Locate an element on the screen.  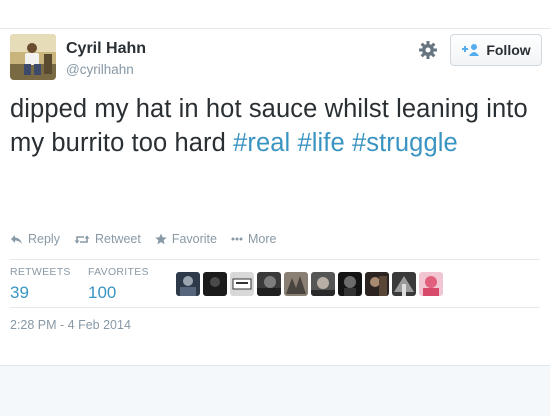
avatar is located at coordinates (33, 57).